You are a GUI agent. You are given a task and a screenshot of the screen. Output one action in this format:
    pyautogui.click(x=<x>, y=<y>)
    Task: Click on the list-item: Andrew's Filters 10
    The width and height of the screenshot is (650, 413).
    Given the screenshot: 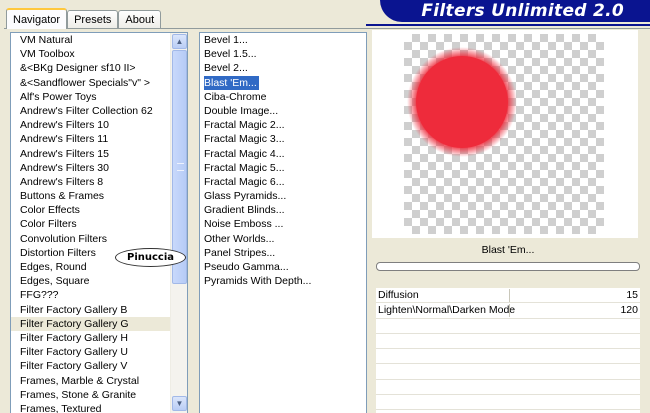 What is the action you would take?
    pyautogui.click(x=99, y=125)
    